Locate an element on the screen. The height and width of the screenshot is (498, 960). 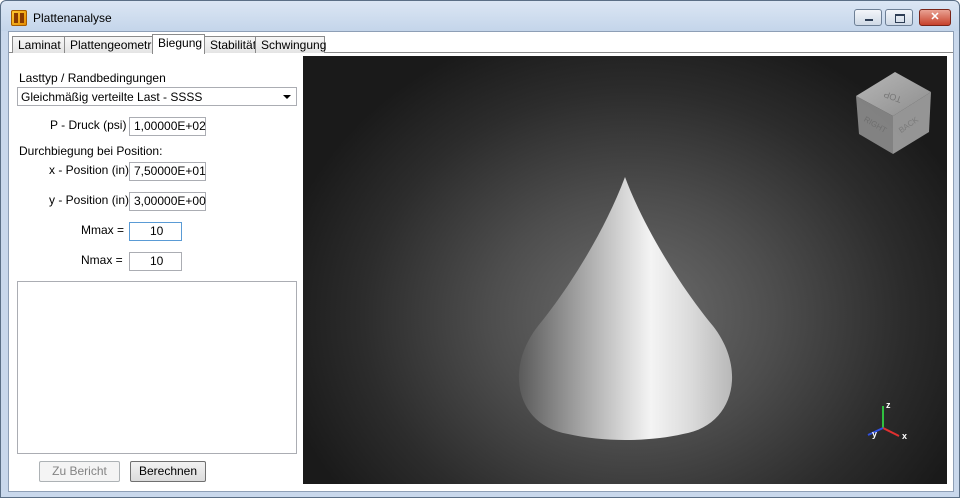
load-type-dropdown: Gleichmäßig verteilte Last - SSSS is located at coordinates (157, 96).